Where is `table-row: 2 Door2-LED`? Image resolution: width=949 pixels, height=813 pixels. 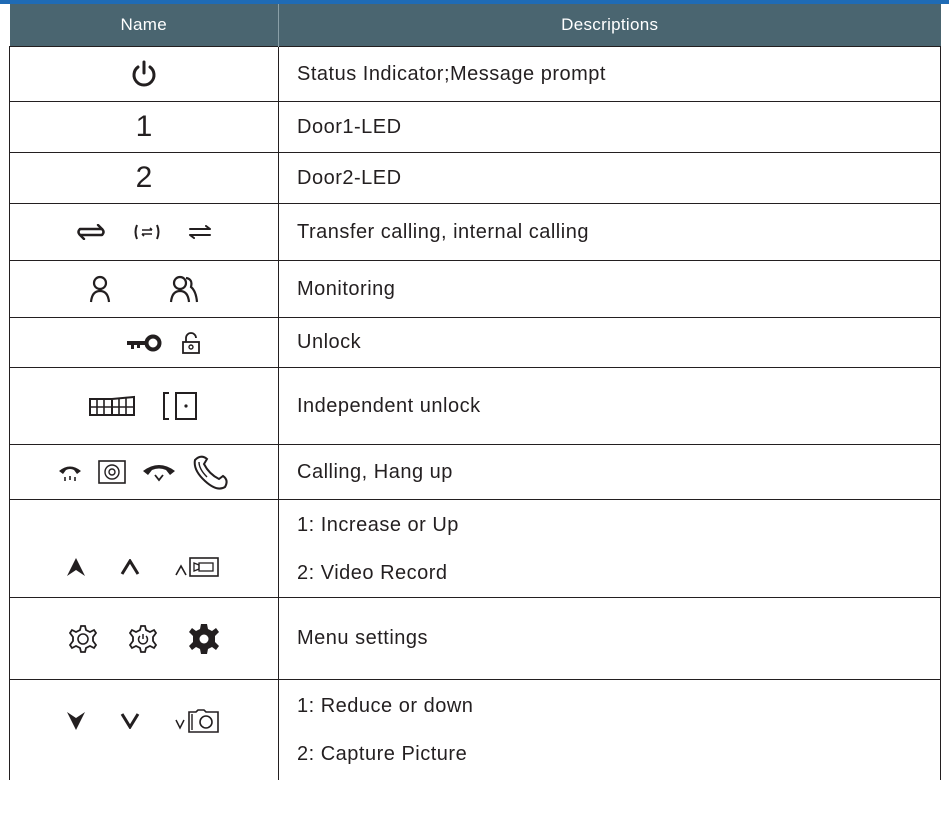
table-row: 2 Door2-LED is located at coordinates (475, 178).